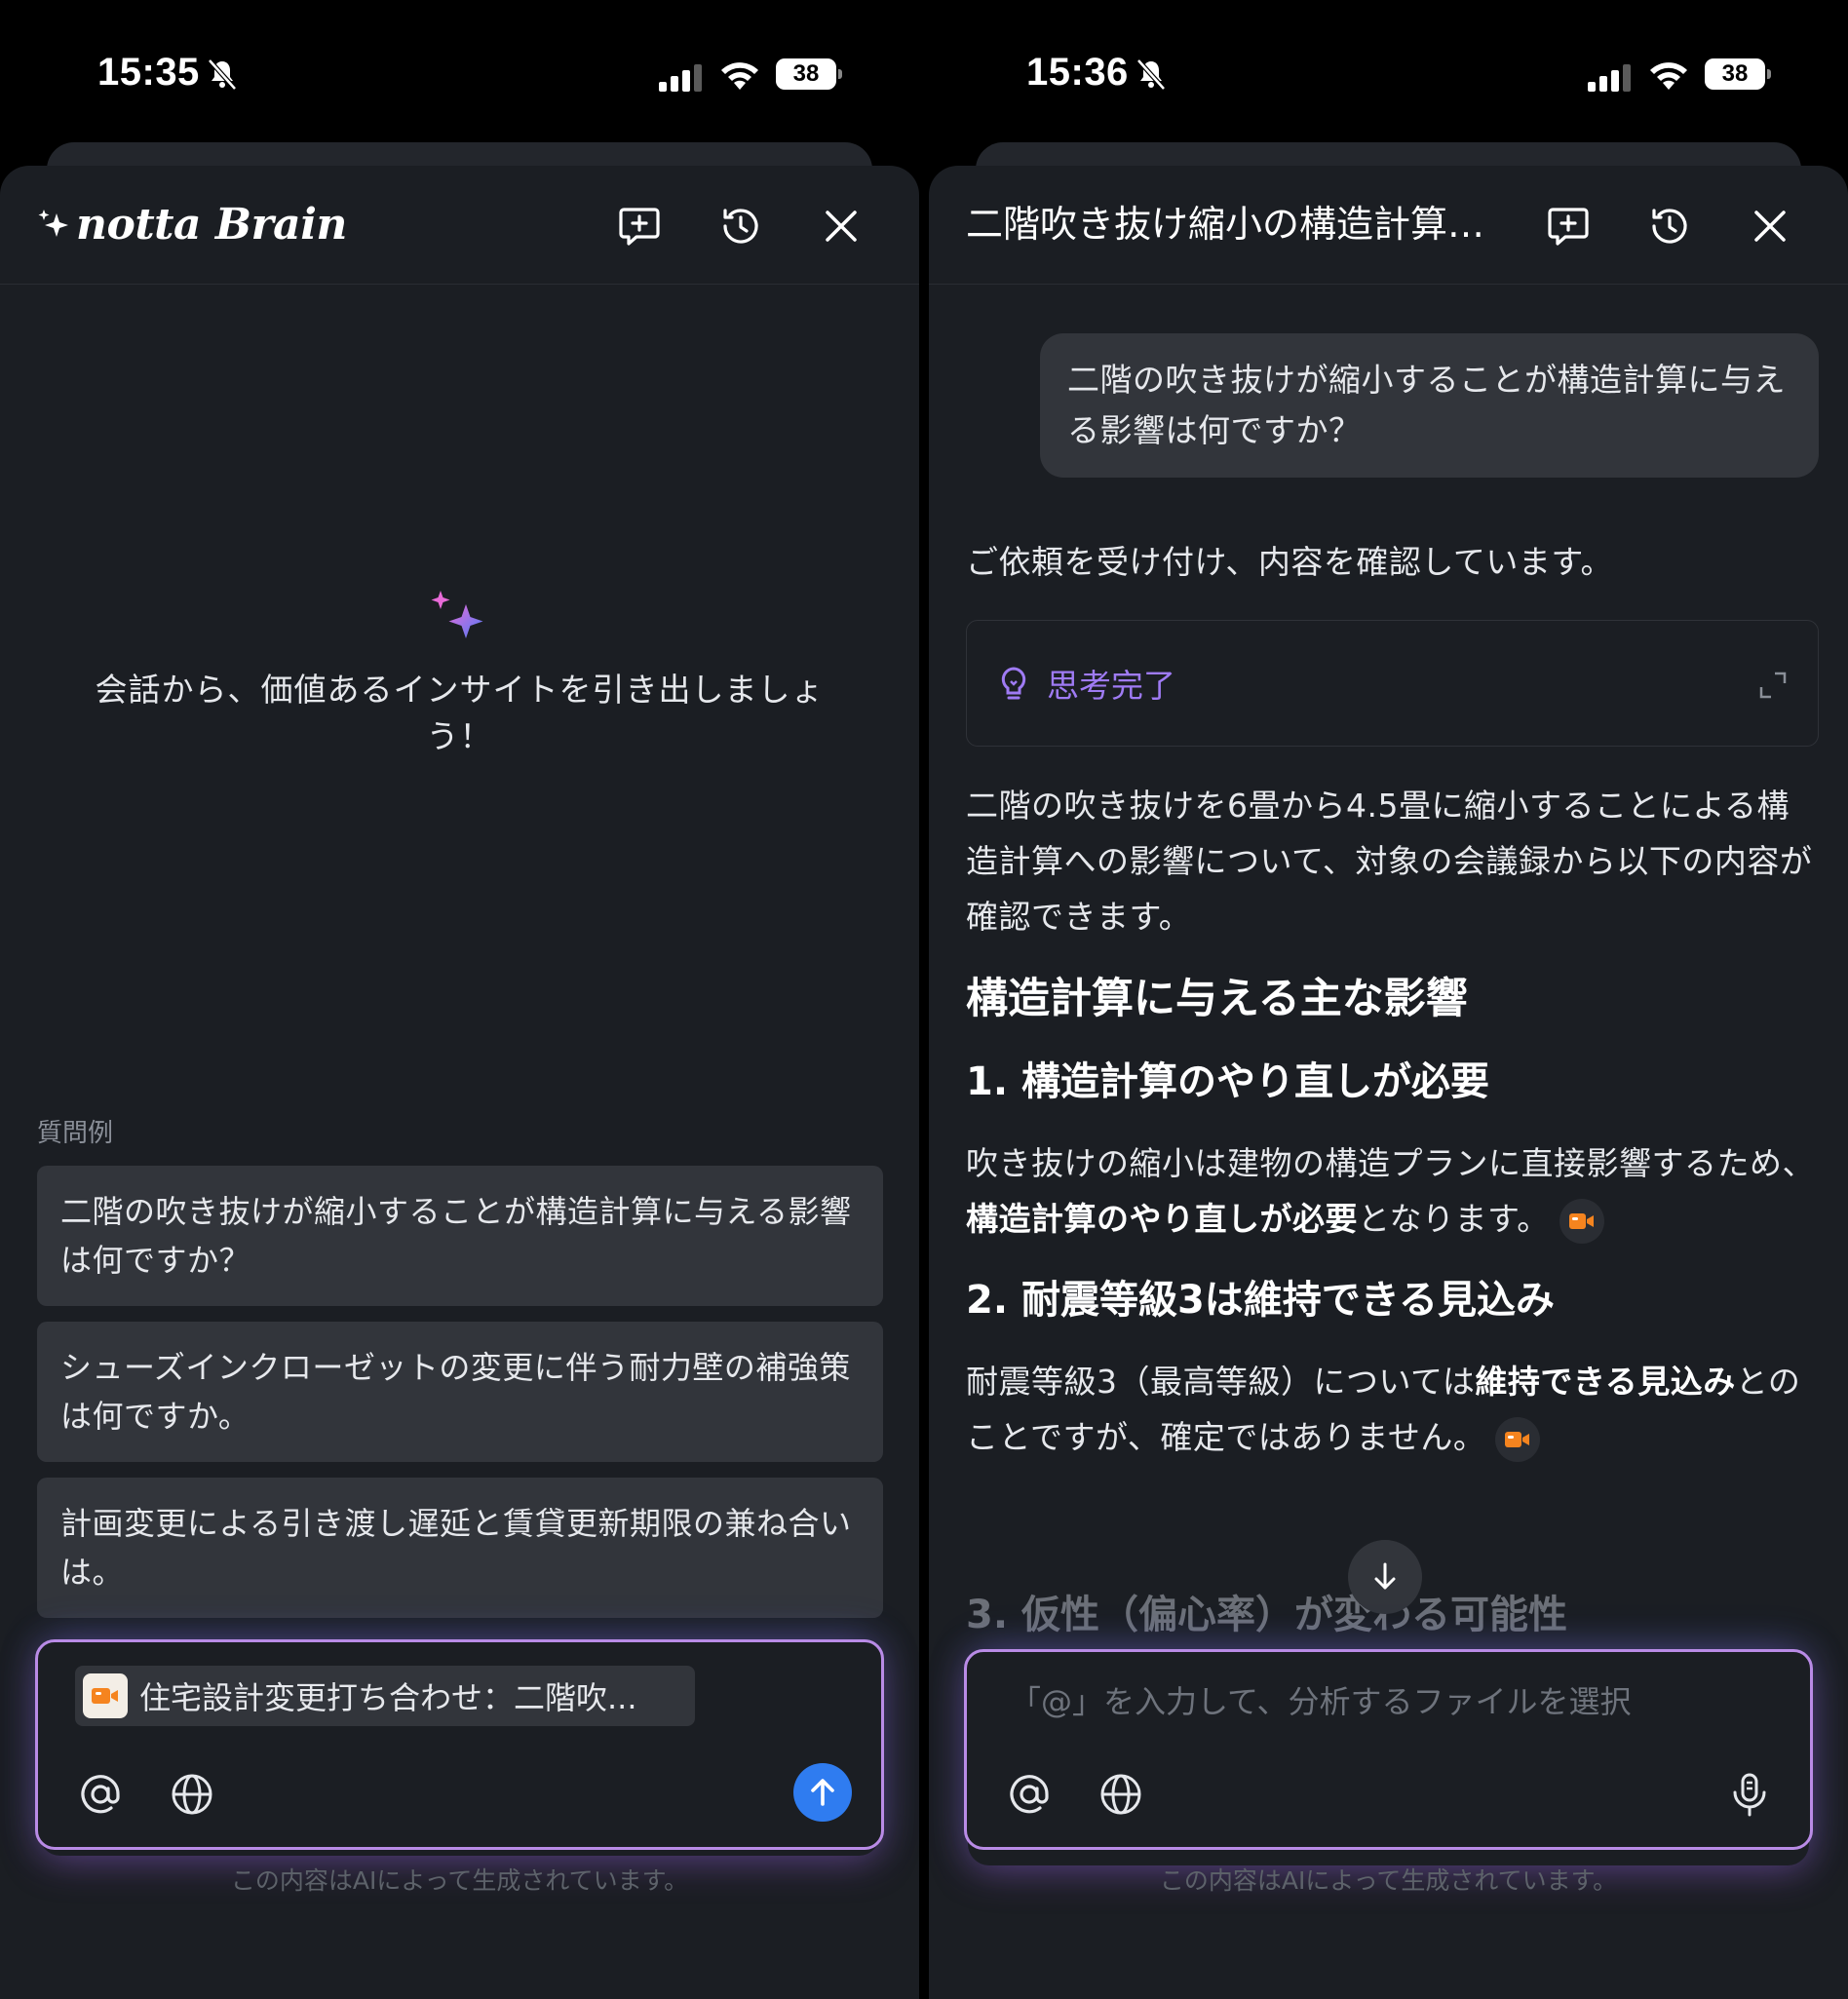  What do you see at coordinates (459, 68) in the screenshot?
I see `status-bar: 15:35 38` at bounding box center [459, 68].